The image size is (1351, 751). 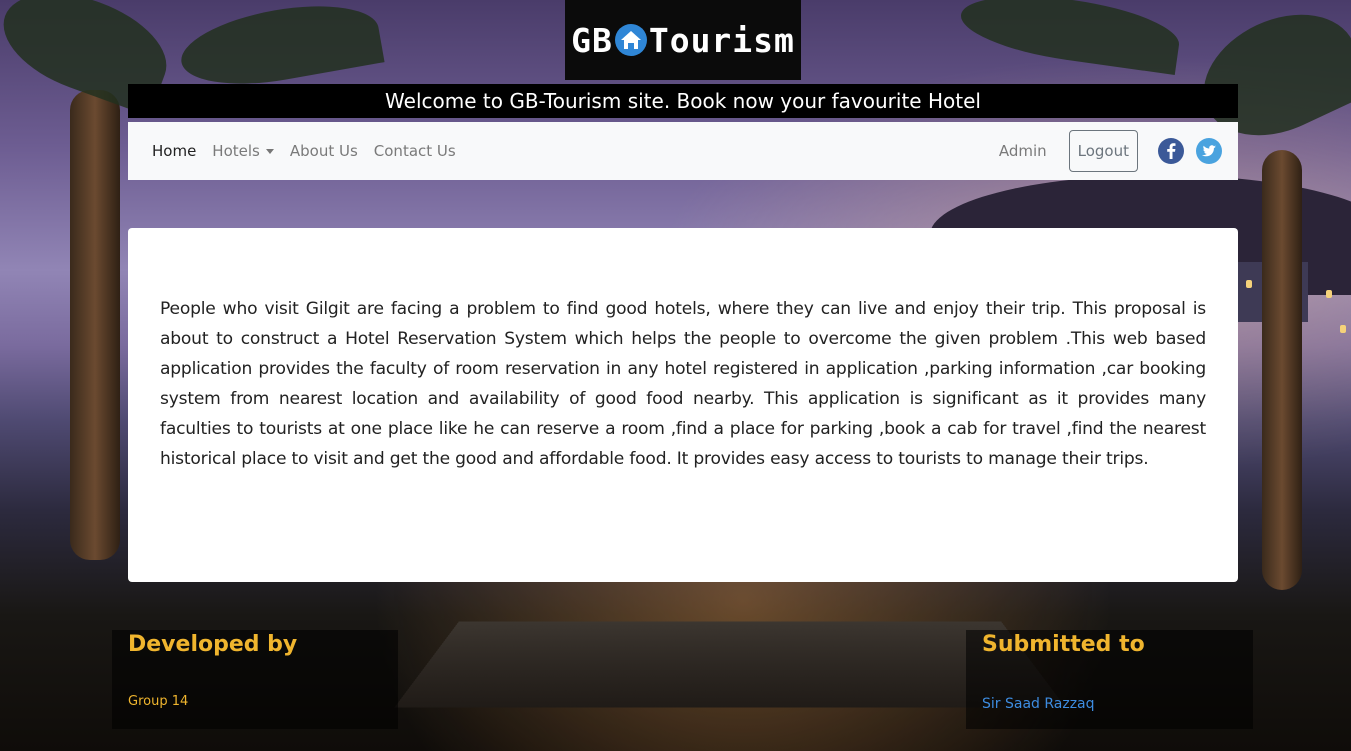 I want to click on twitter-icon, so click(x=1209, y=151).